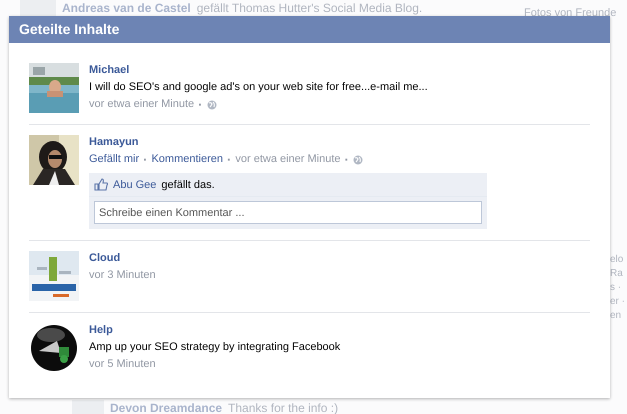  Describe the element at coordinates (187, 159) in the screenshot. I see `action-link: Kommentieren` at that location.